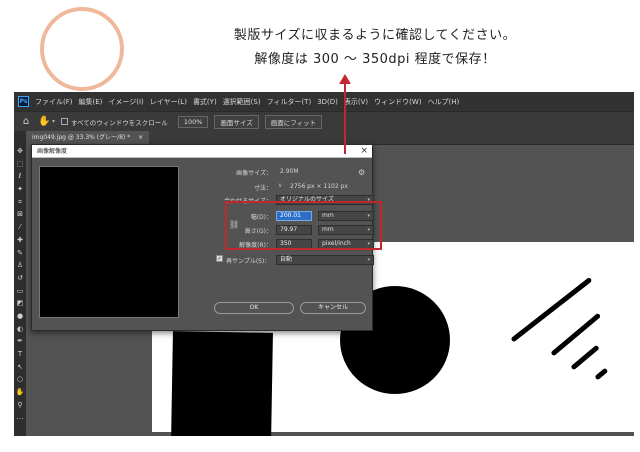  What do you see at coordinates (20, 329) in the screenshot?
I see `dodge-tool-icon: ◐` at bounding box center [20, 329].